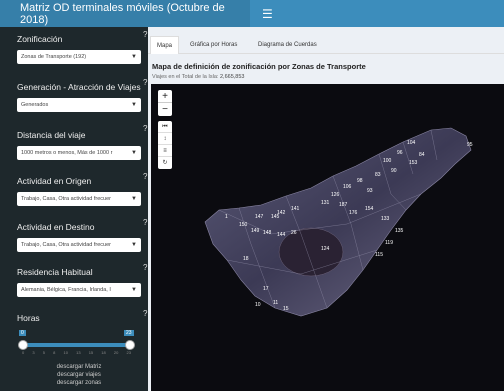 Image resolution: width=504 pixels, height=391 pixels. Describe the element at coordinates (54, 181) in the screenshot. I see `actividad-origen-label: Actividad en Origen` at that location.